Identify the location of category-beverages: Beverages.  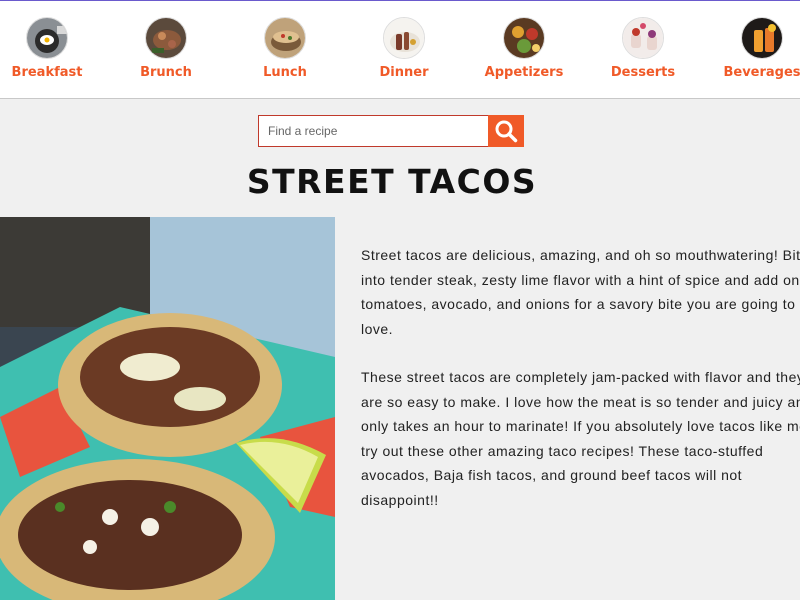
(756, 48).